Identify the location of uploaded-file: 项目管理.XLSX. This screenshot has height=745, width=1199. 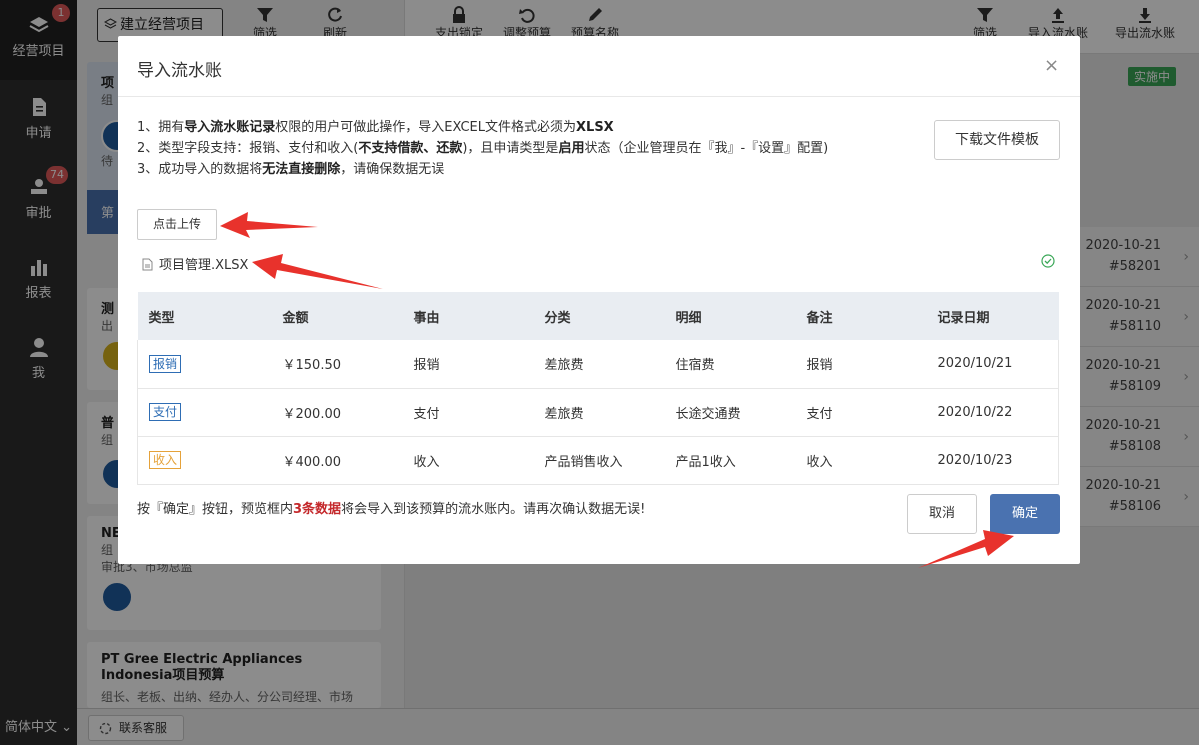
(195, 263).